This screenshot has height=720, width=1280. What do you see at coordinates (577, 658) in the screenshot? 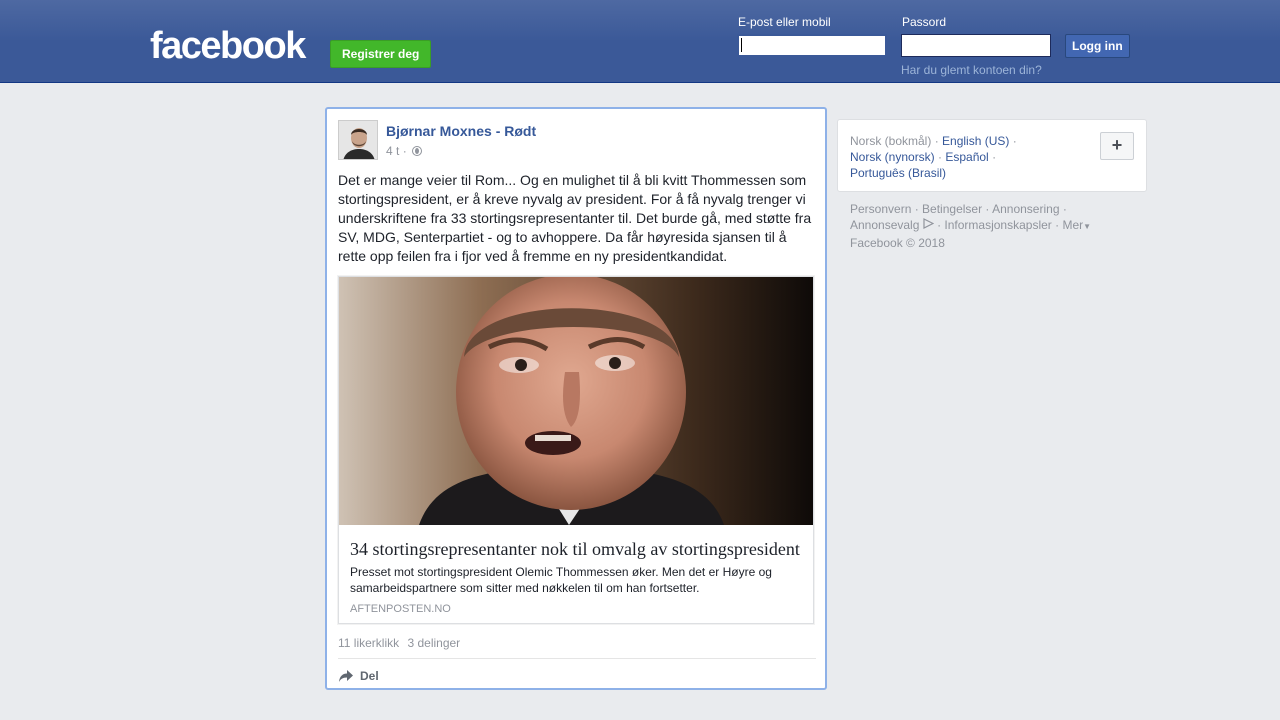
I see `action-divider` at bounding box center [577, 658].